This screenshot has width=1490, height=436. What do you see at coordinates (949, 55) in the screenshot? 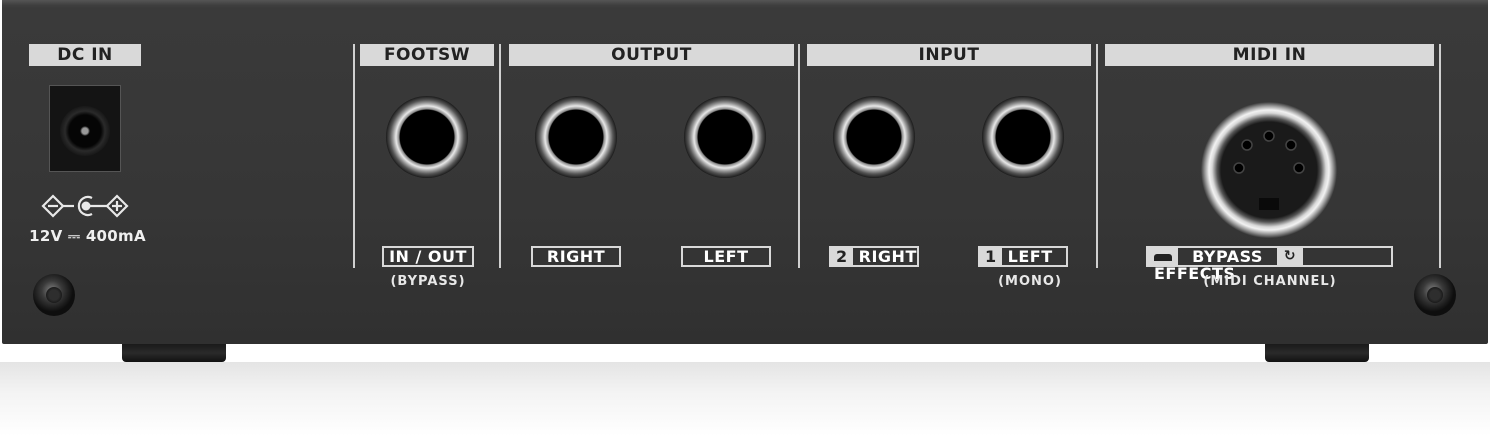
I see `header-input: INPUT` at bounding box center [949, 55].